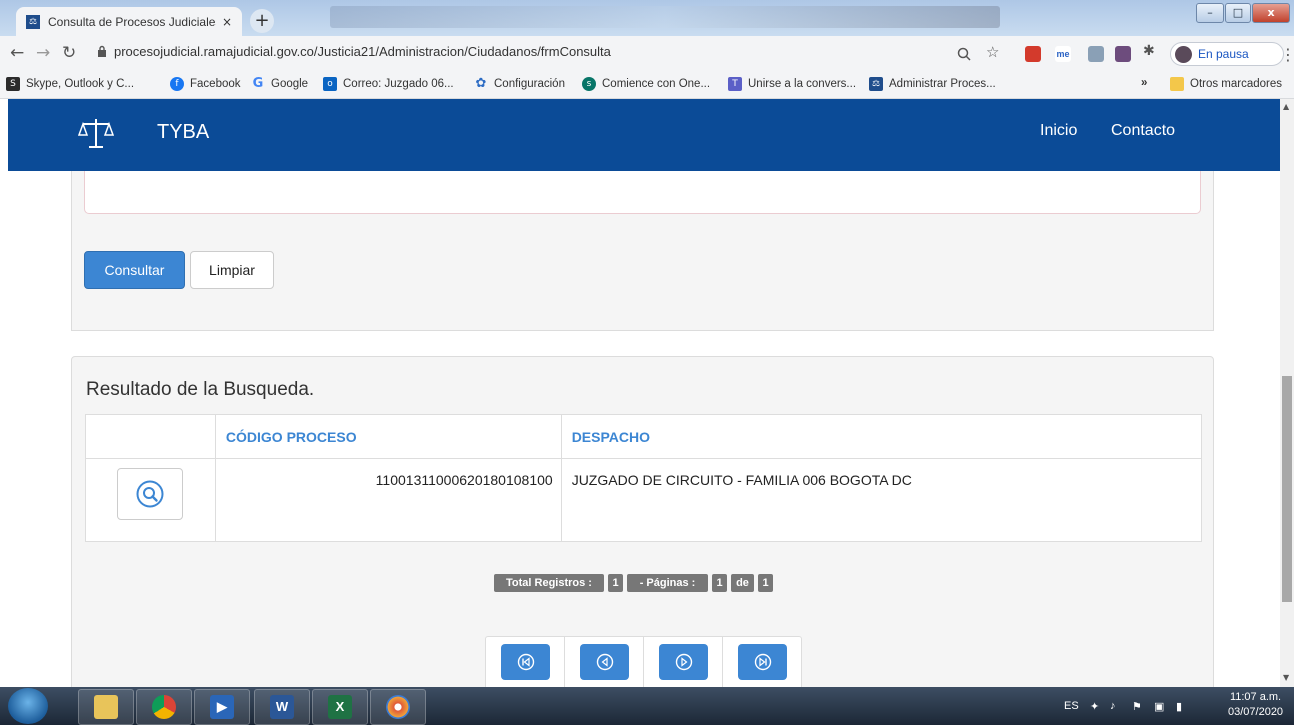 The width and height of the screenshot is (1294, 725). What do you see at coordinates (1096, 54) in the screenshot?
I see `extension-gray-icon` at bounding box center [1096, 54].